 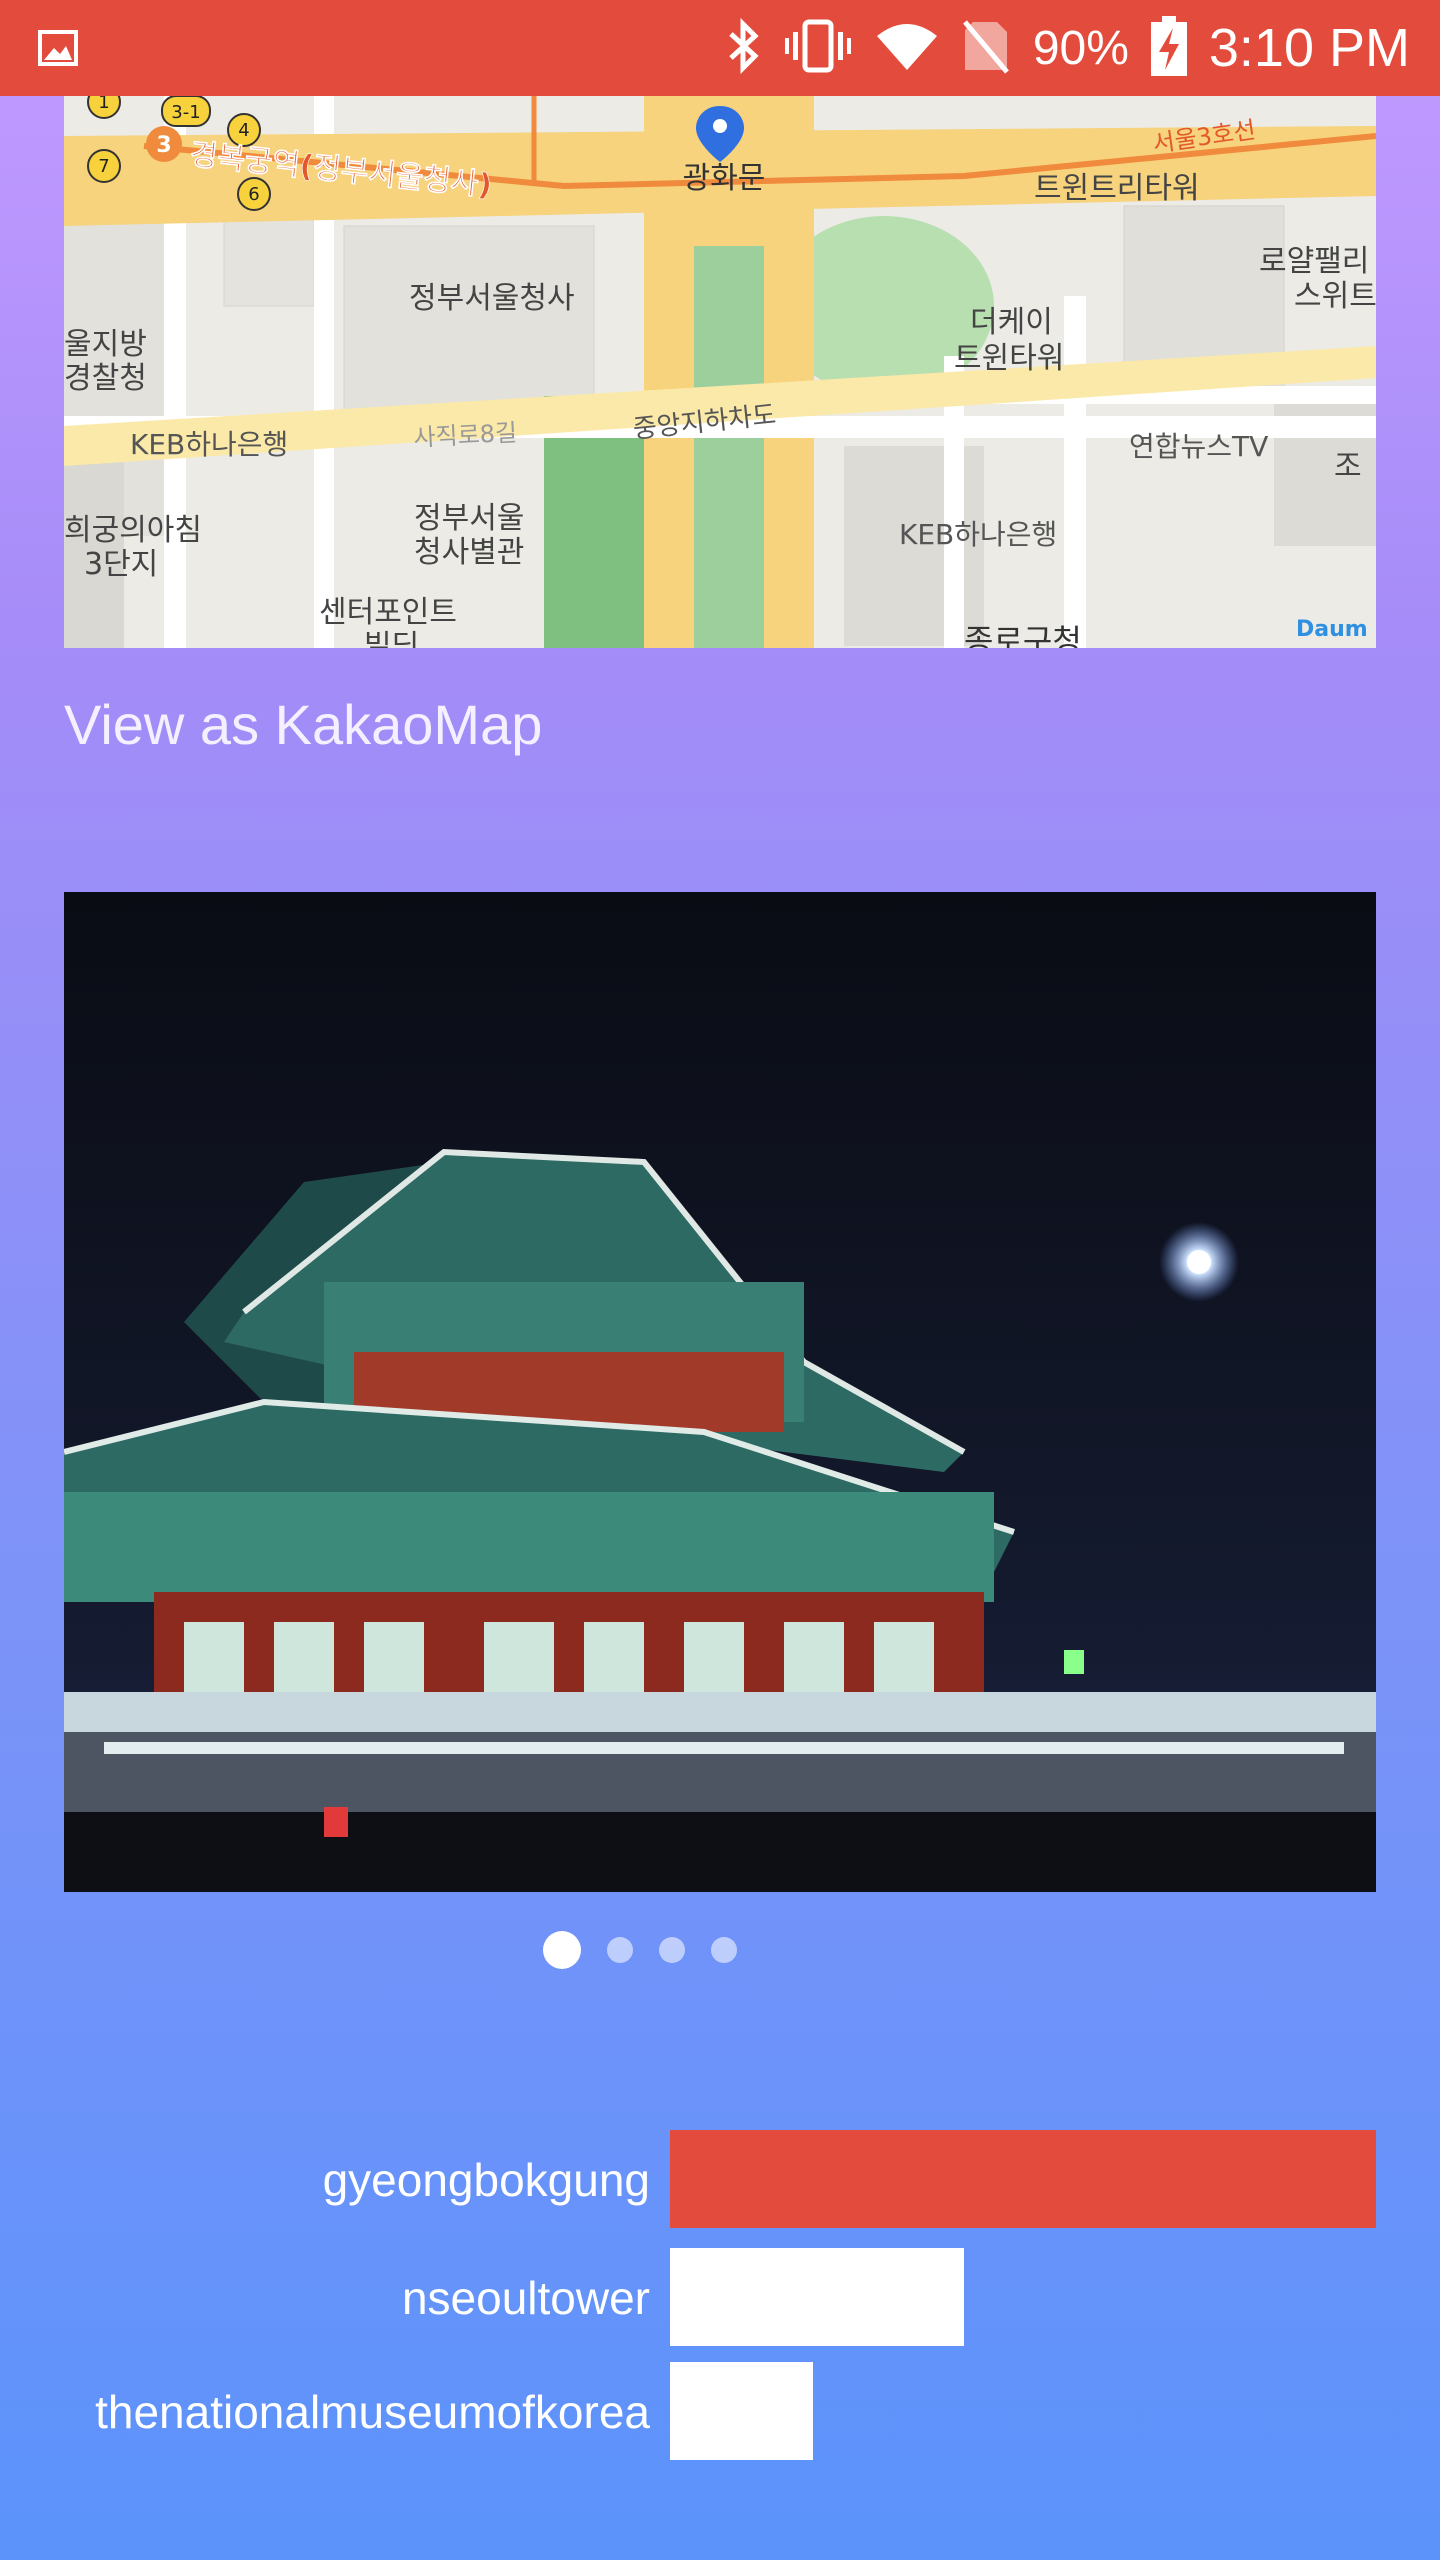 I want to click on map-label: 더케이, so click(x=1011, y=322).